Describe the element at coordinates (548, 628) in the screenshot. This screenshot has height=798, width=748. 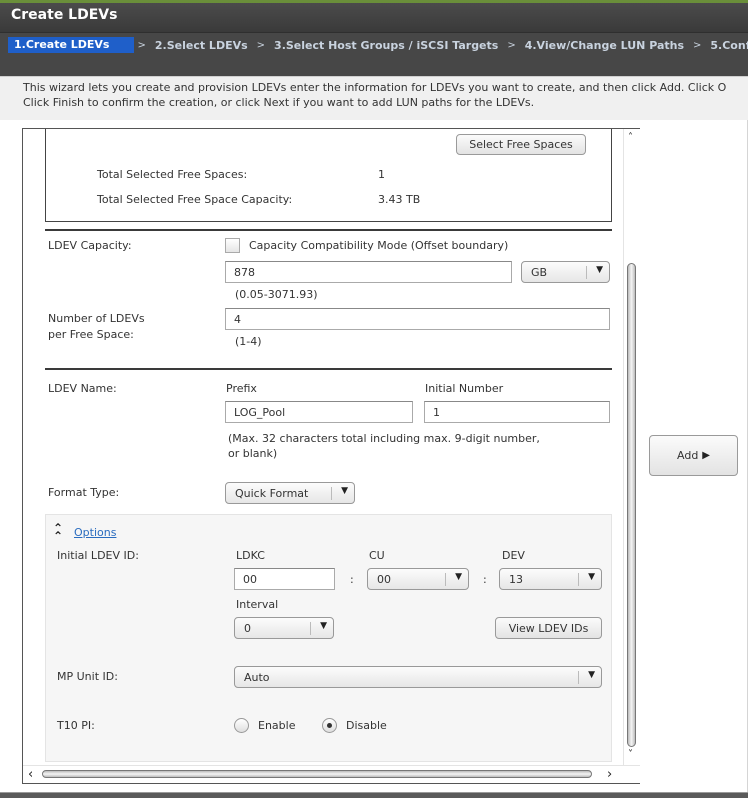
I see `view-ldev-ids-button: View LDEV IDs` at that location.